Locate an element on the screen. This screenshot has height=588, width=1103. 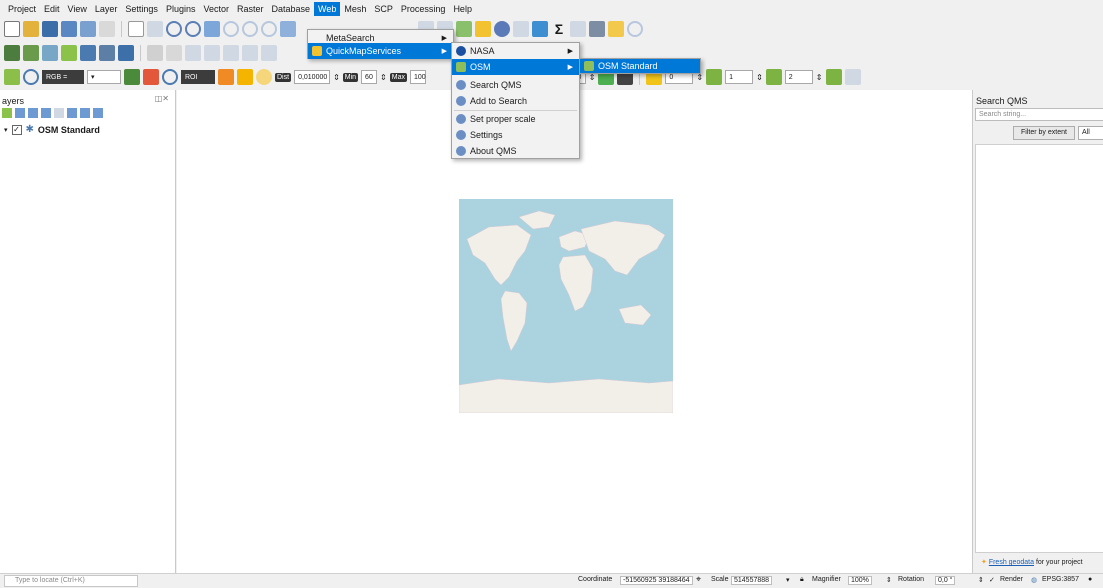
search-icon is located at coordinates (635, 29).